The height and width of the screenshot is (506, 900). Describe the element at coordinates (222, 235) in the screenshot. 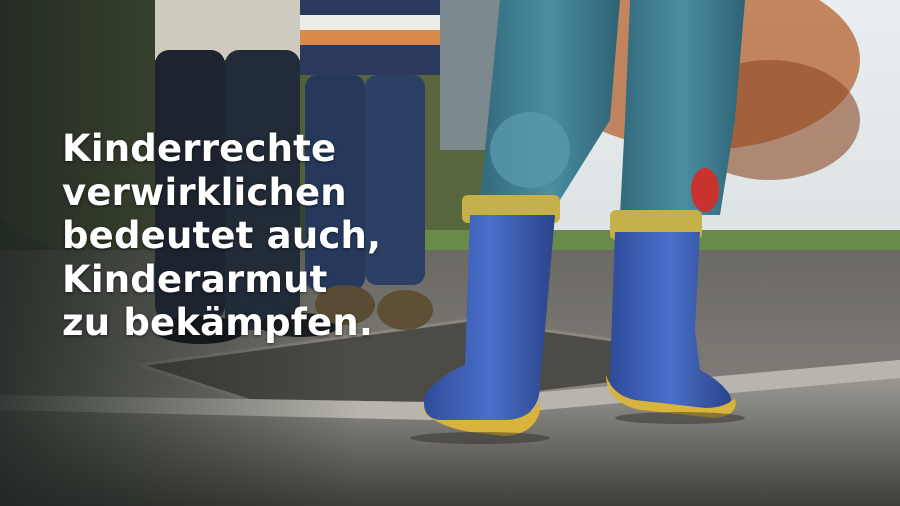

I see `headline-line-3: bedeutet auch,` at that location.